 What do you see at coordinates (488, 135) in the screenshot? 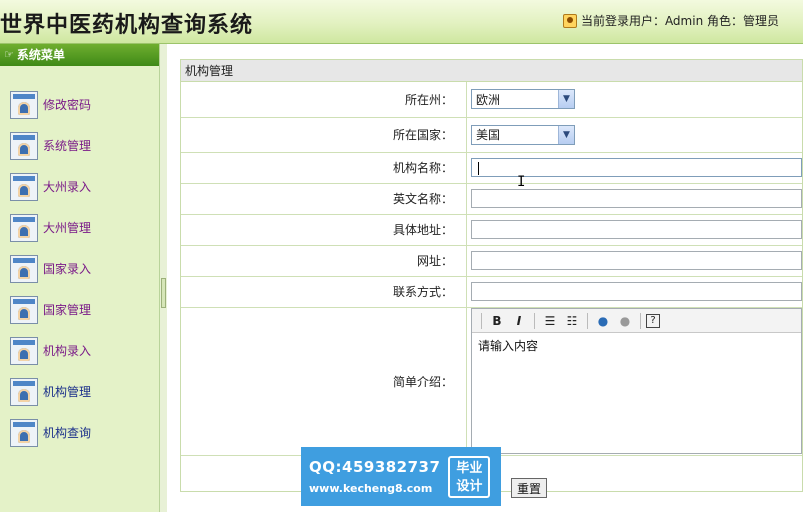
I see `country-select-value: 美国` at bounding box center [488, 135].